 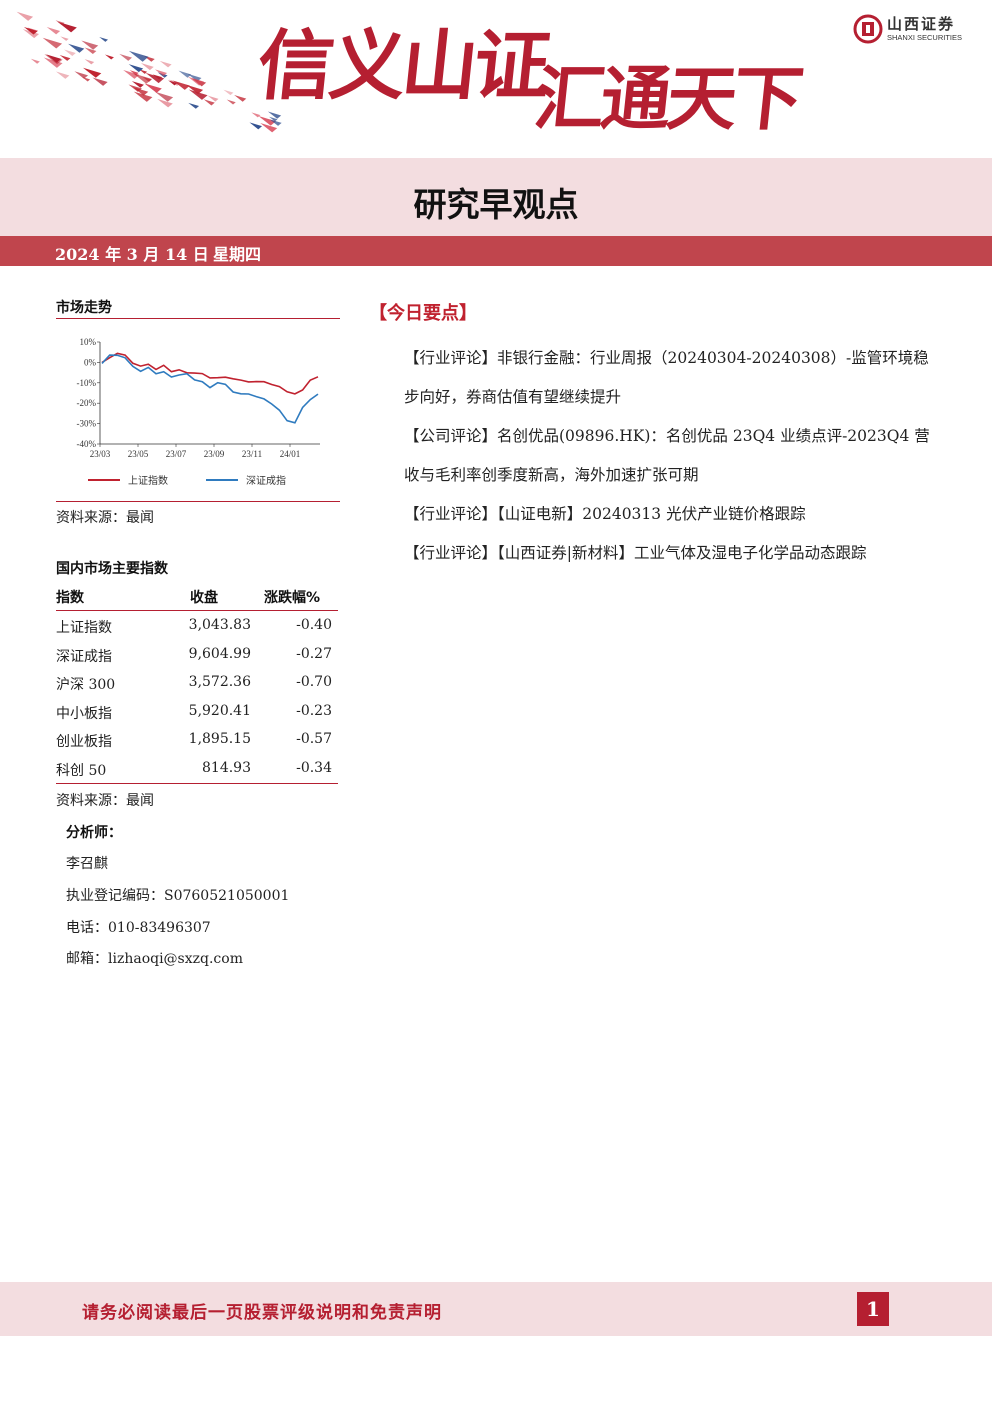 What do you see at coordinates (219, 739) in the screenshot?
I see `index-close: 1,895.15` at bounding box center [219, 739].